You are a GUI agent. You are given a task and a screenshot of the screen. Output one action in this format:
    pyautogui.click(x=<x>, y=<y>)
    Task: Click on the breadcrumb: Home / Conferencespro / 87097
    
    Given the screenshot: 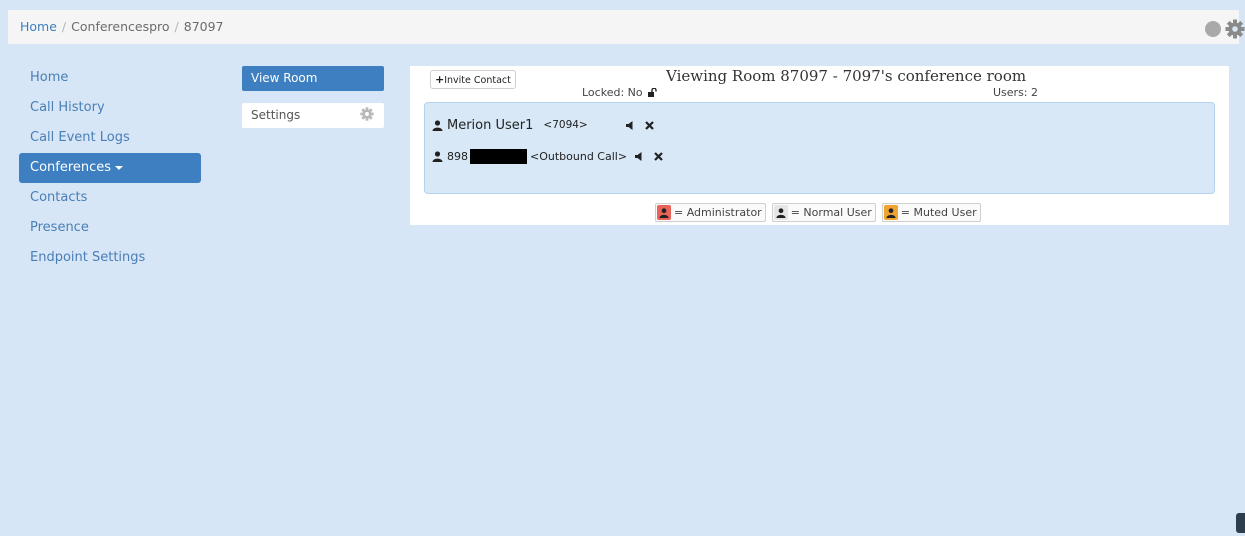 What is the action you would take?
    pyautogui.click(x=122, y=26)
    